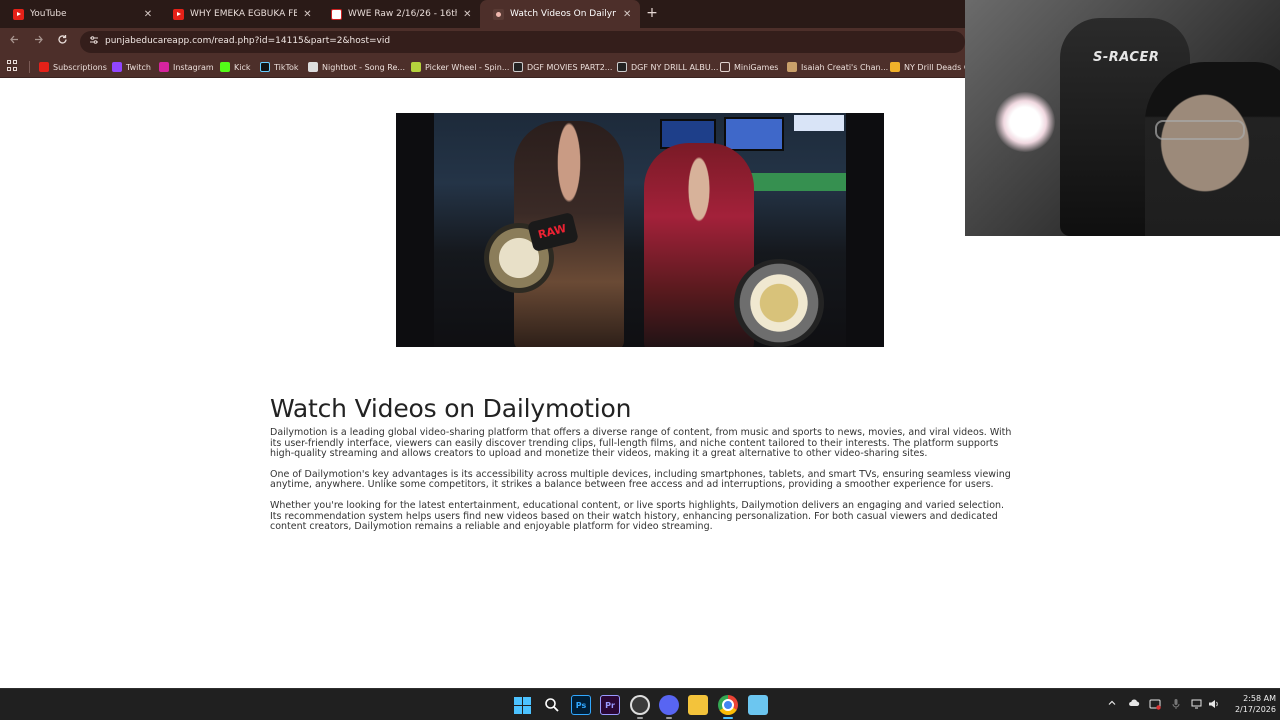 This screenshot has width=1280, height=720. What do you see at coordinates (1176, 705) in the screenshot?
I see `microphone-icon` at bounding box center [1176, 705].